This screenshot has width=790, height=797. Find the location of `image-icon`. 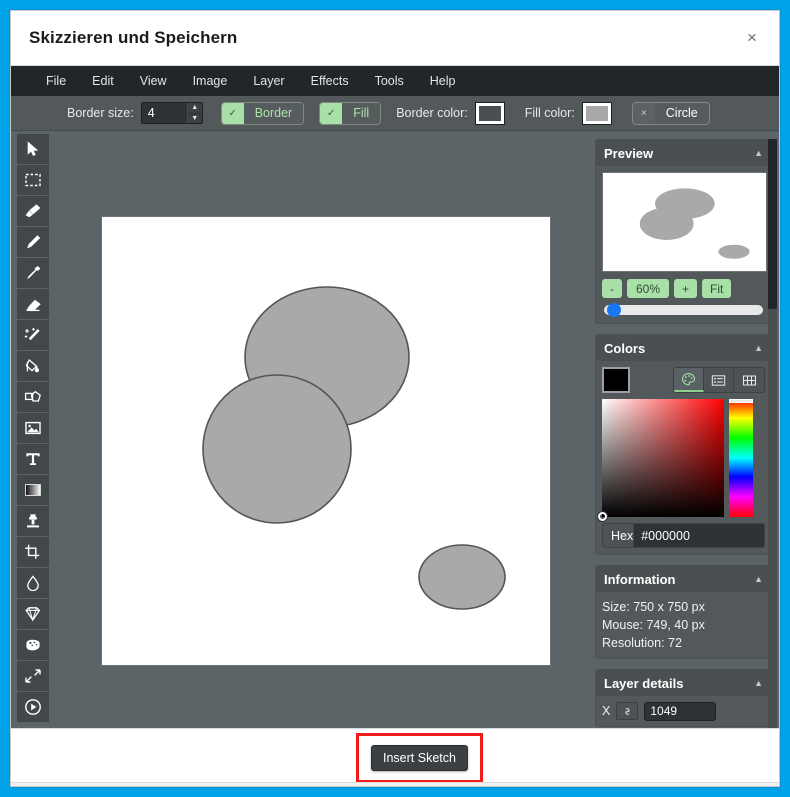

image-icon is located at coordinates (33, 428).